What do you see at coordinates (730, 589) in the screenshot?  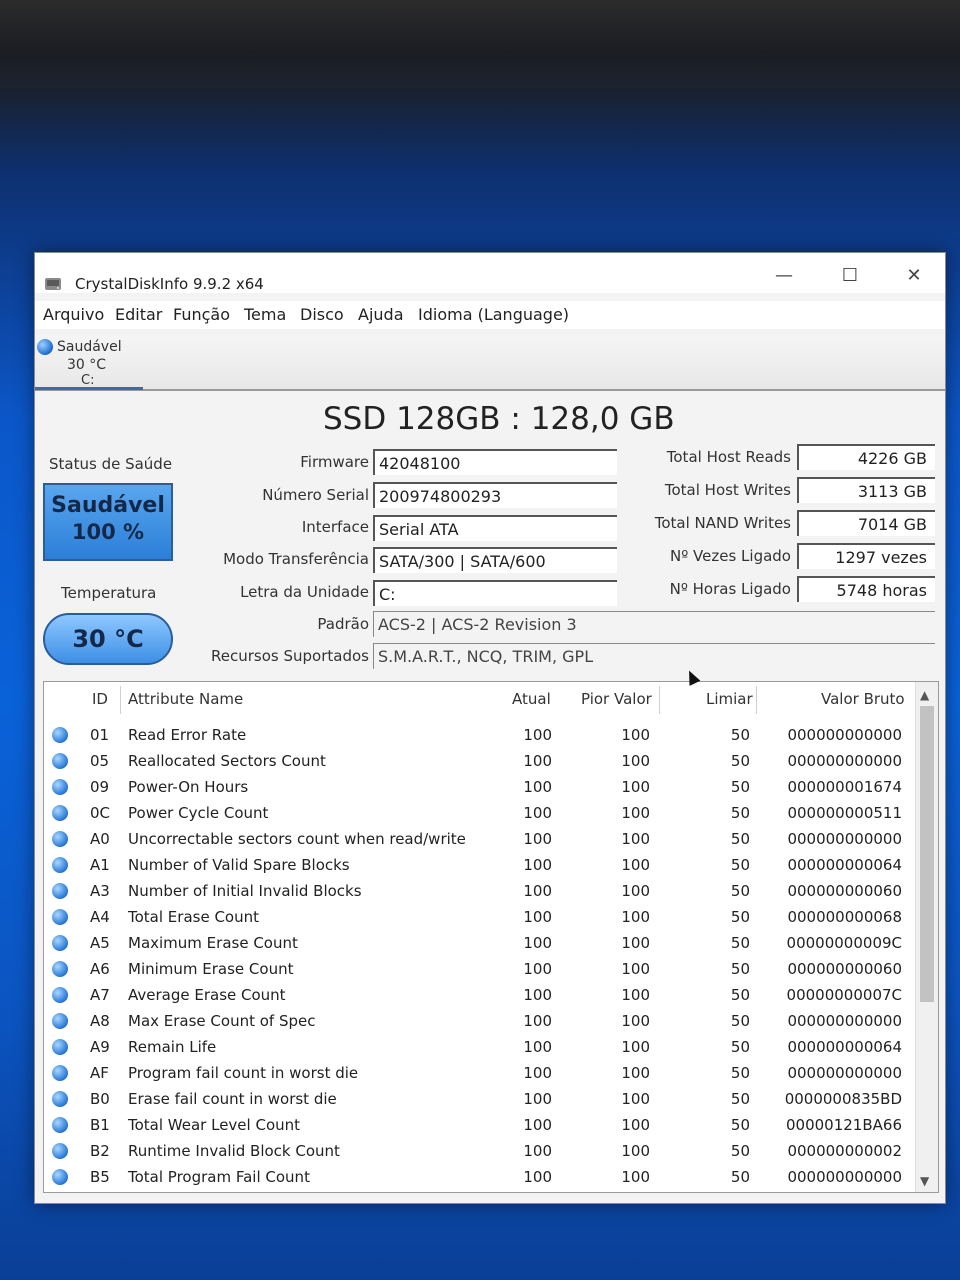 I see `power-hours-label: Nº Horas Ligado` at bounding box center [730, 589].